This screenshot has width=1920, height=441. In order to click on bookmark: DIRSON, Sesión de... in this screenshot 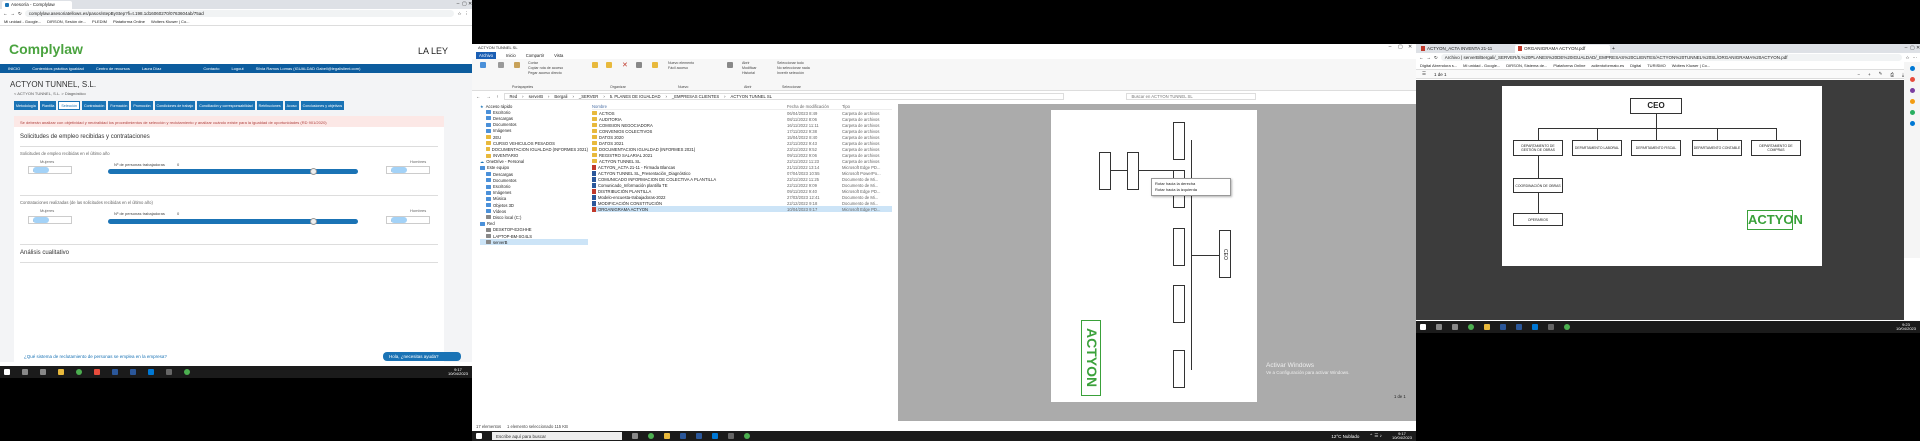, I will do `click(66, 21)`.